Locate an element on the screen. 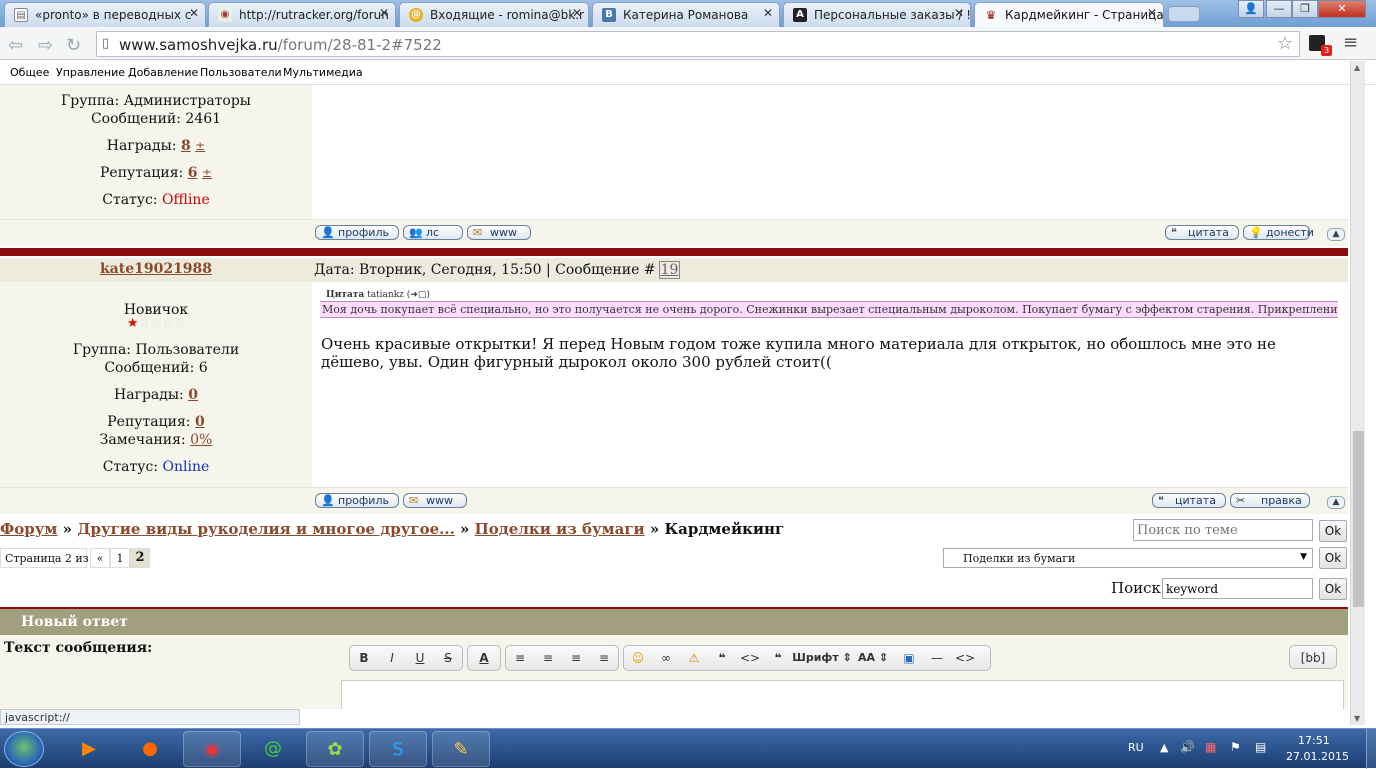  awards-plus-link: ± is located at coordinates (200, 146).